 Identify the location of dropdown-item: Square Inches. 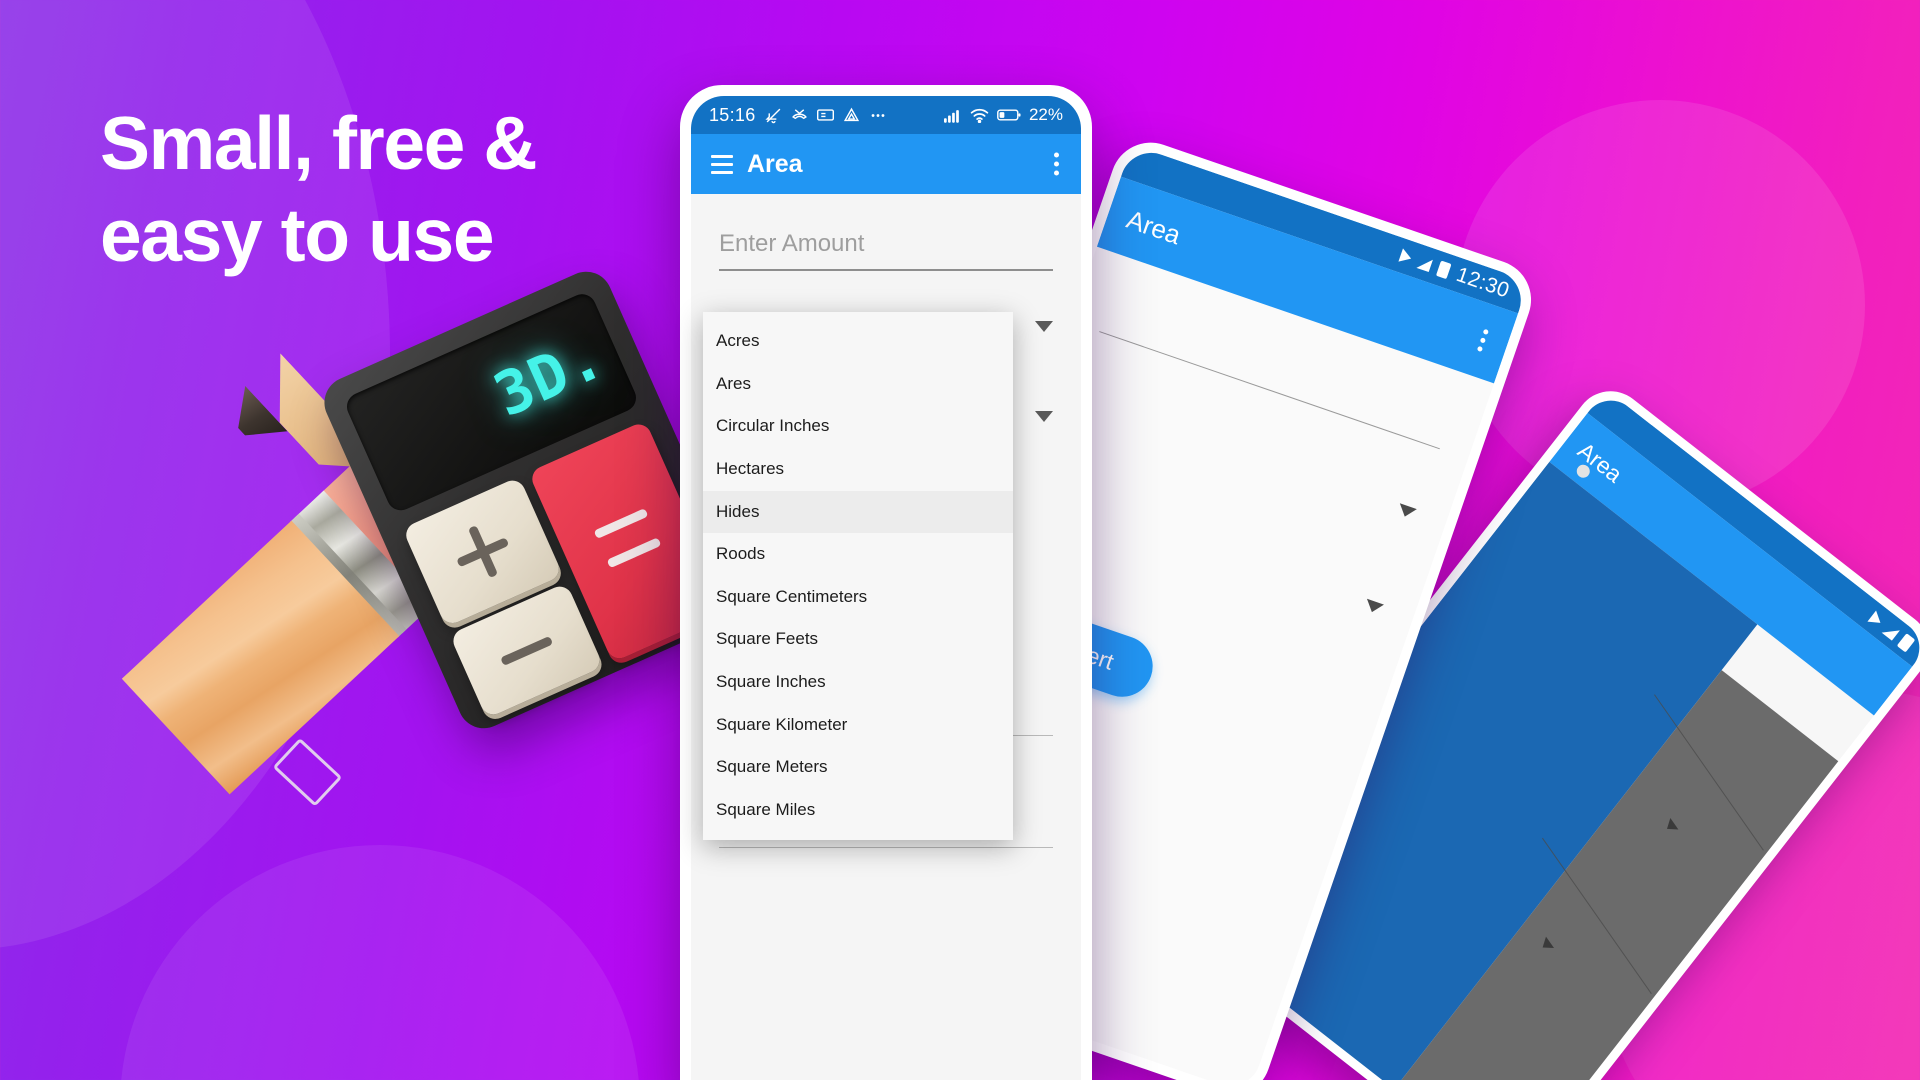
(858, 682).